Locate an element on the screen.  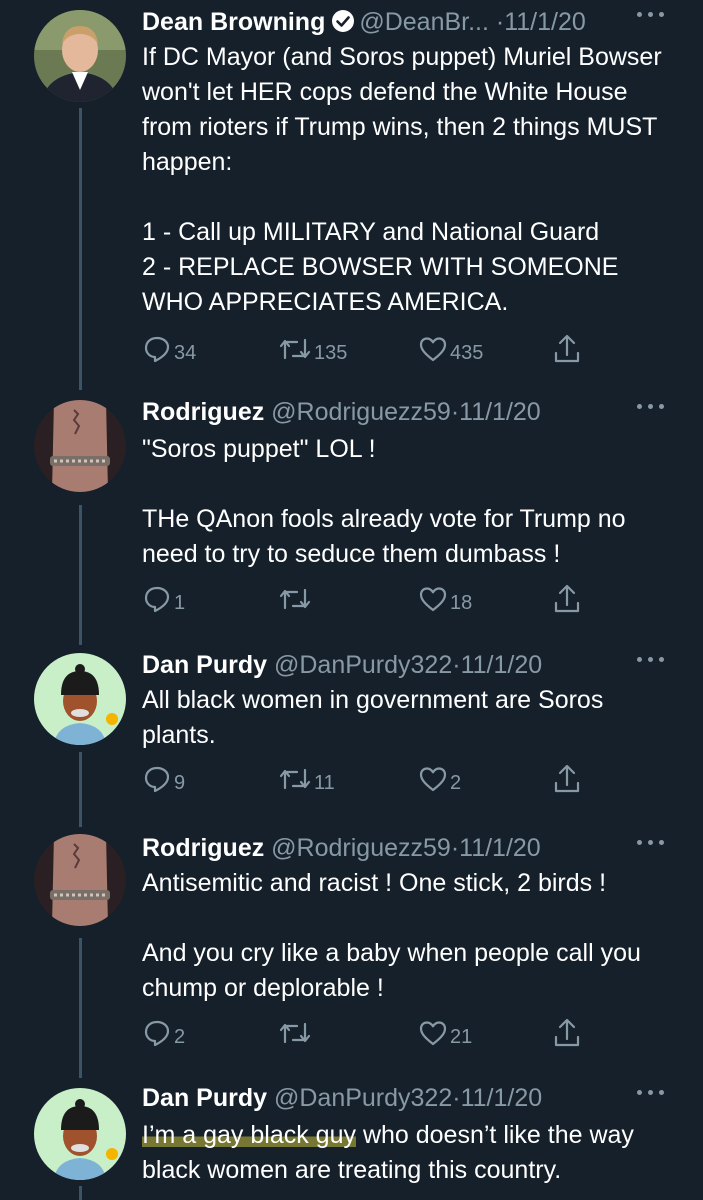
author-name: Dean Browning is located at coordinates (233, 22).